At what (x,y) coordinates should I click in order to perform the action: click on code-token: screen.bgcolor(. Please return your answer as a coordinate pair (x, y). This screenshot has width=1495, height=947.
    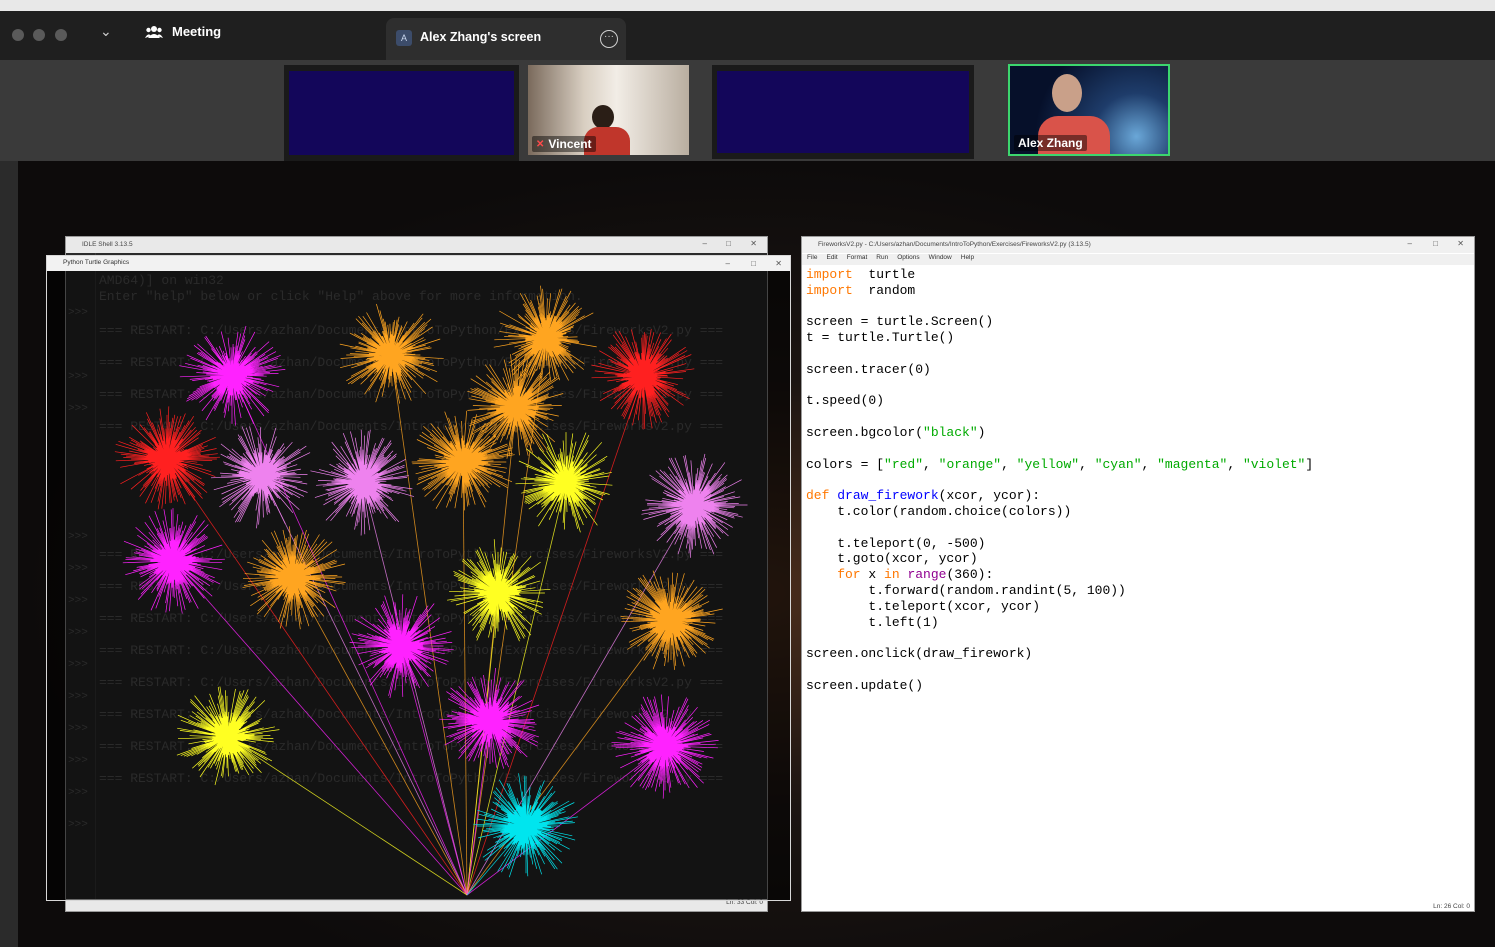
    Looking at the image, I should click on (865, 432).